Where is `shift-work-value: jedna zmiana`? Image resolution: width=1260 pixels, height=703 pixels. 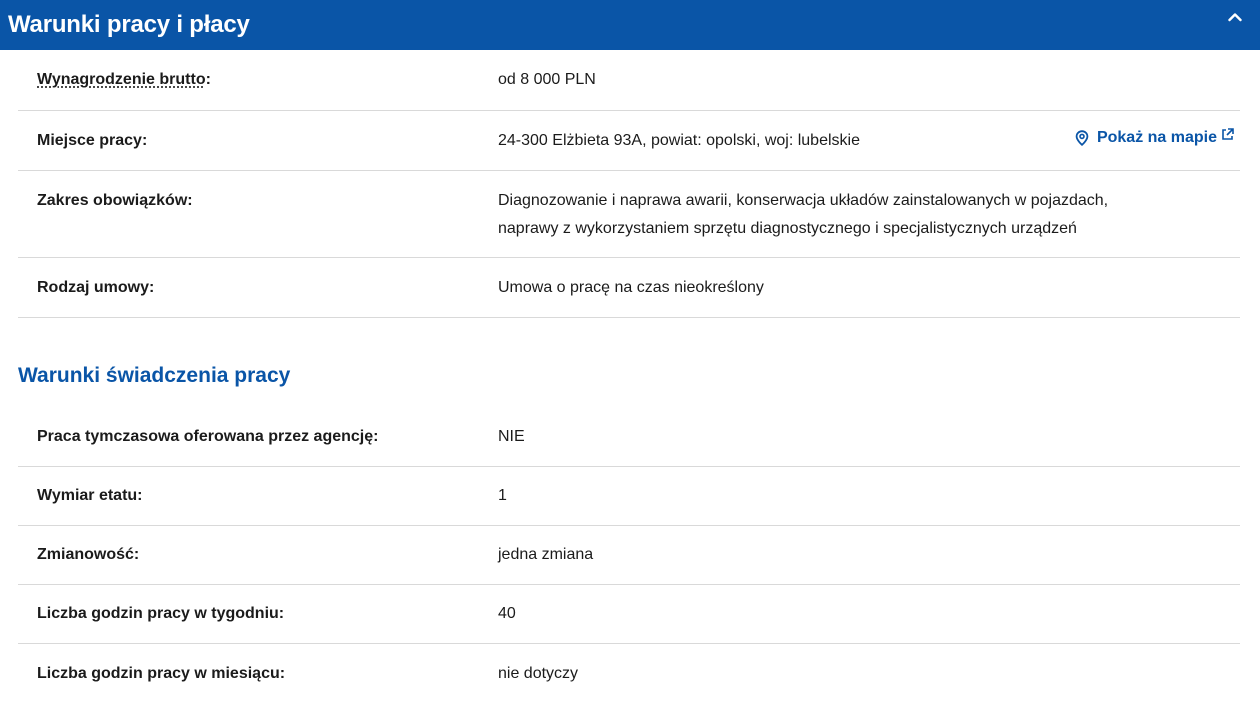
shift-work-value: jedna zmiana is located at coordinates (546, 554).